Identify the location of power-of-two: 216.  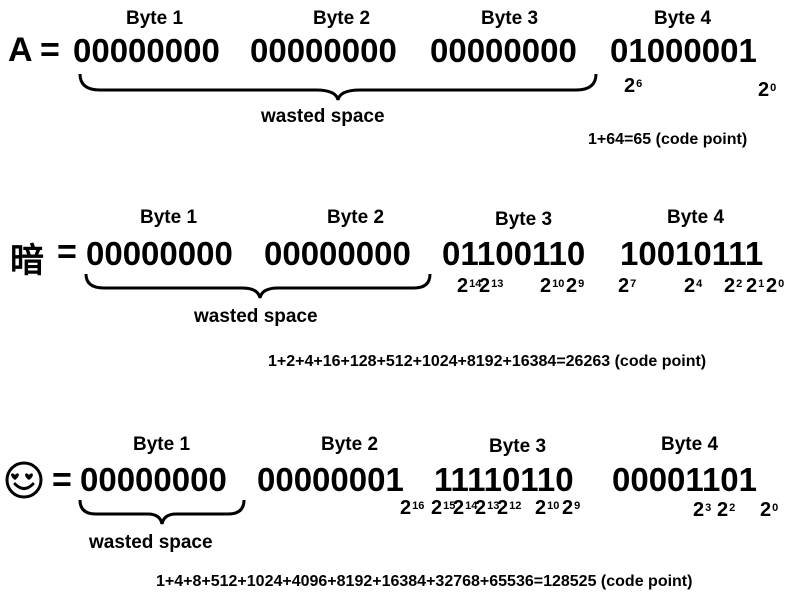
(412, 508).